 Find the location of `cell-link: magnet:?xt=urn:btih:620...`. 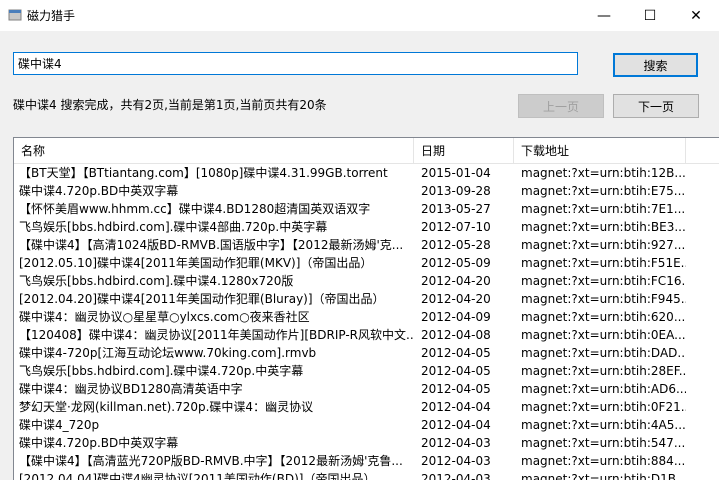

cell-link: magnet:?xt=urn:btih:620... is located at coordinates (603, 317).